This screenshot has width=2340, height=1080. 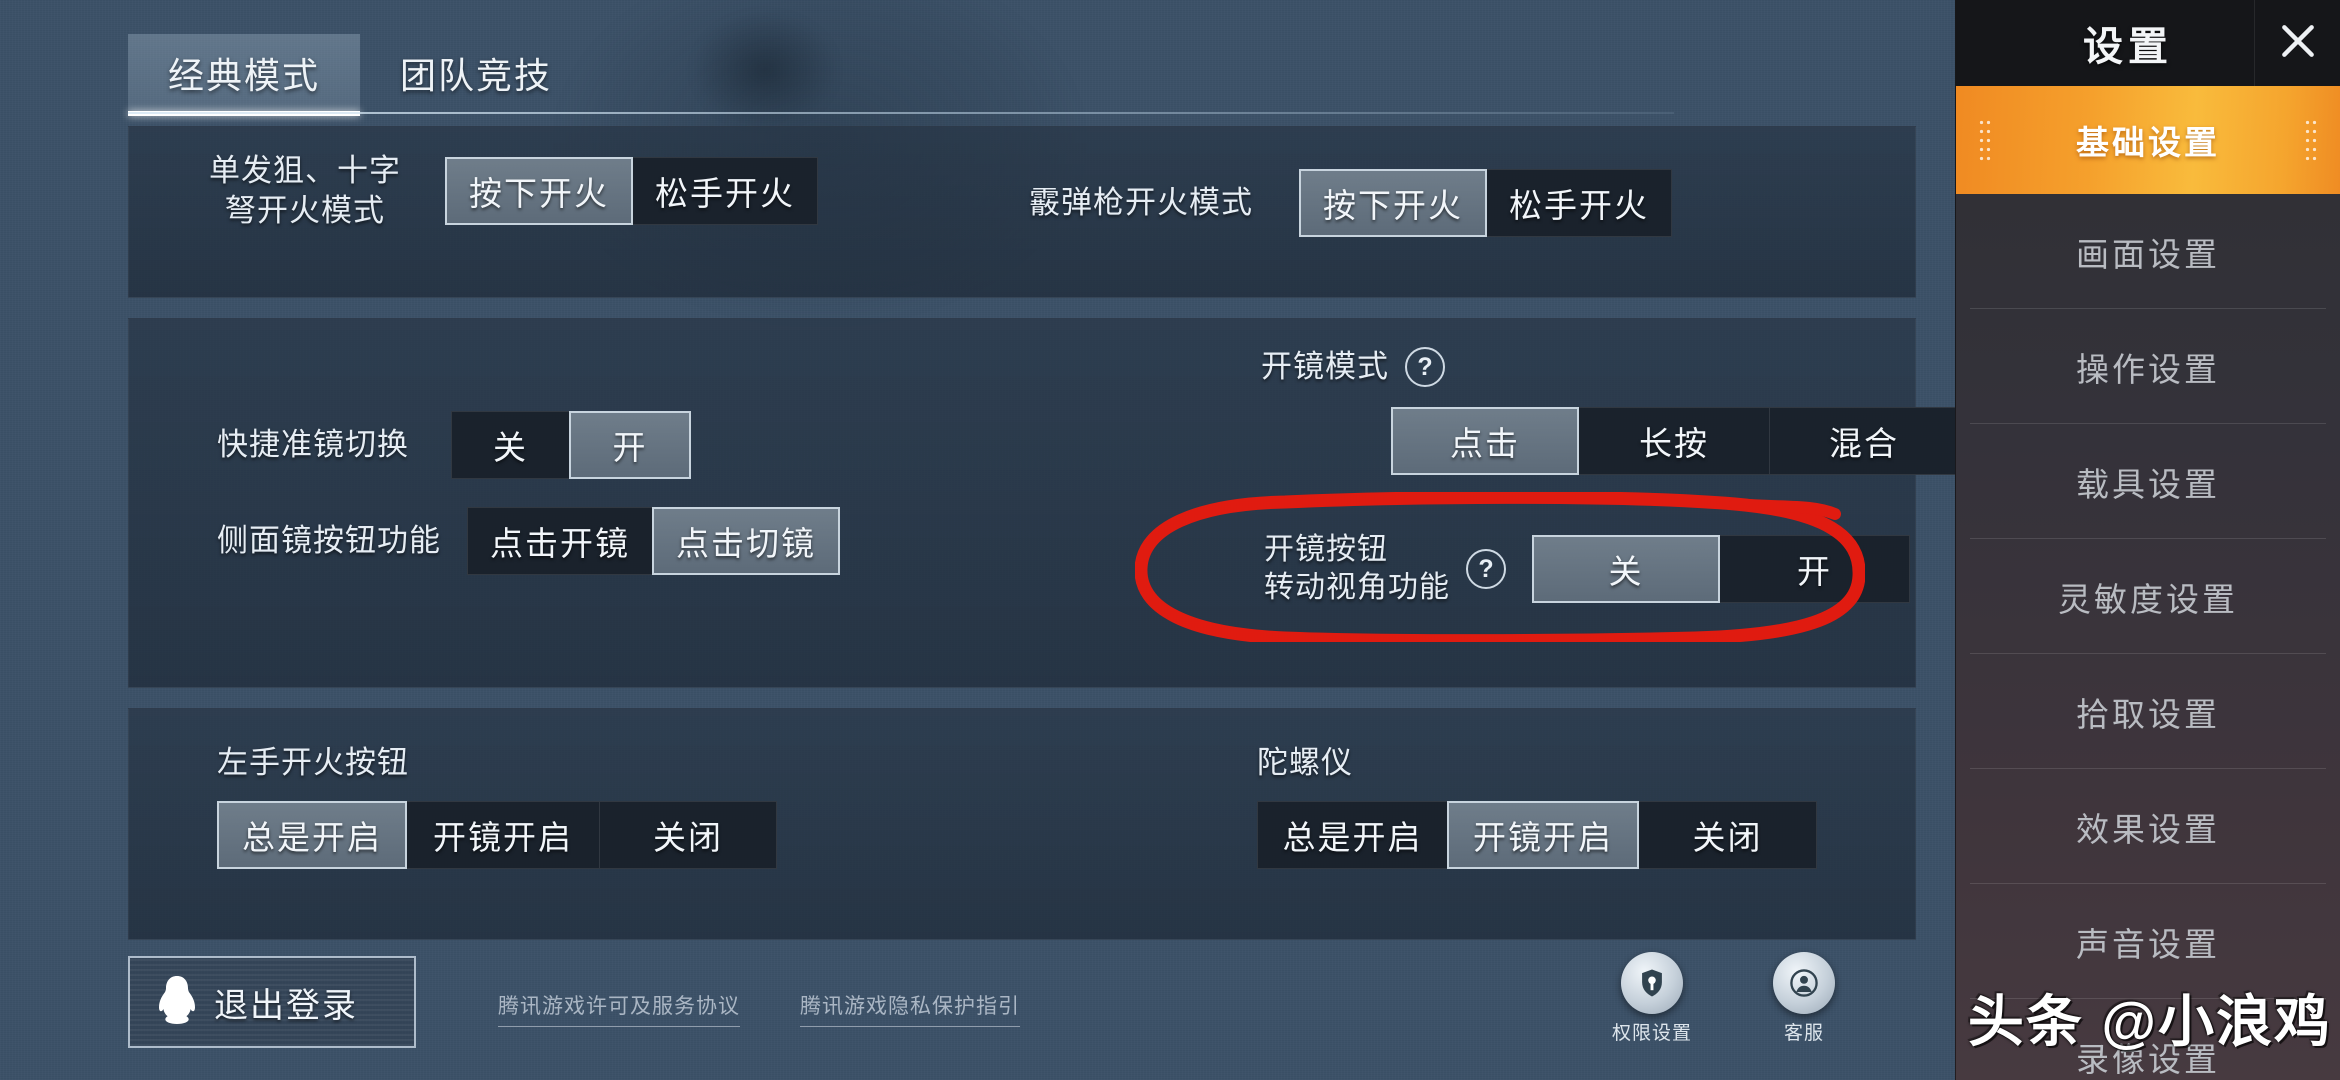 I want to click on row-side-scope-button: 侧面镜按钮功能 点击开镜 点击切镜, so click(x=528, y=541).